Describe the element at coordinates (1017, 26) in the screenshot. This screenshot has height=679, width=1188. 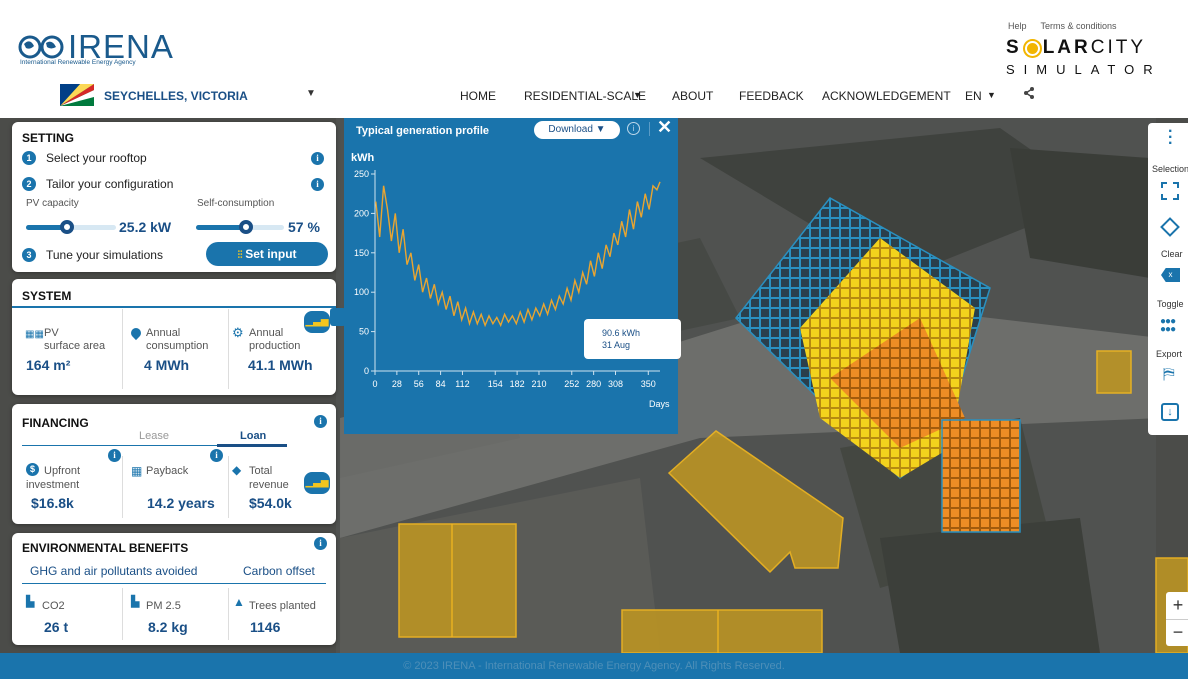
I see `help-link: Help` at that location.